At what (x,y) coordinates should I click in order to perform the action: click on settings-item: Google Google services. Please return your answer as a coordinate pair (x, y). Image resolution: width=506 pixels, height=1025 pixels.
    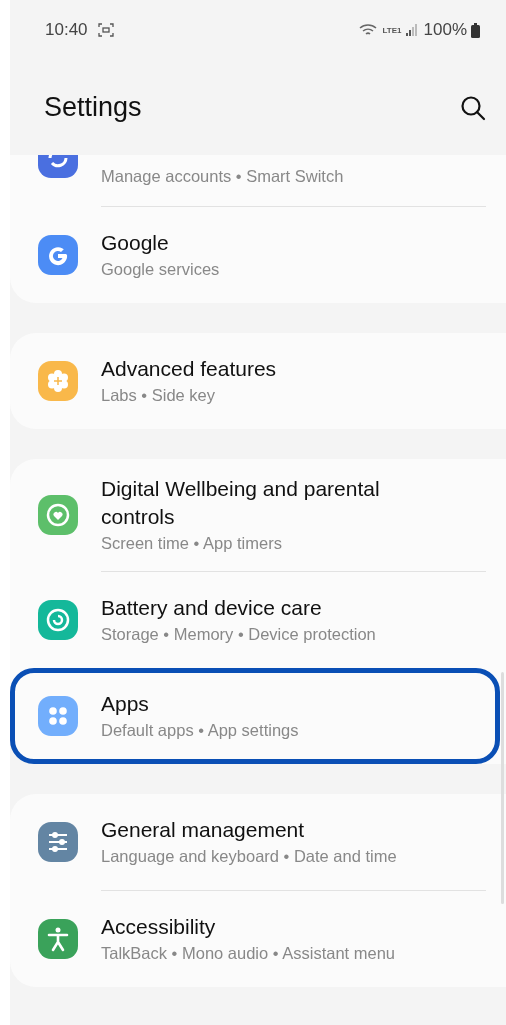
    Looking at the image, I should click on (258, 255).